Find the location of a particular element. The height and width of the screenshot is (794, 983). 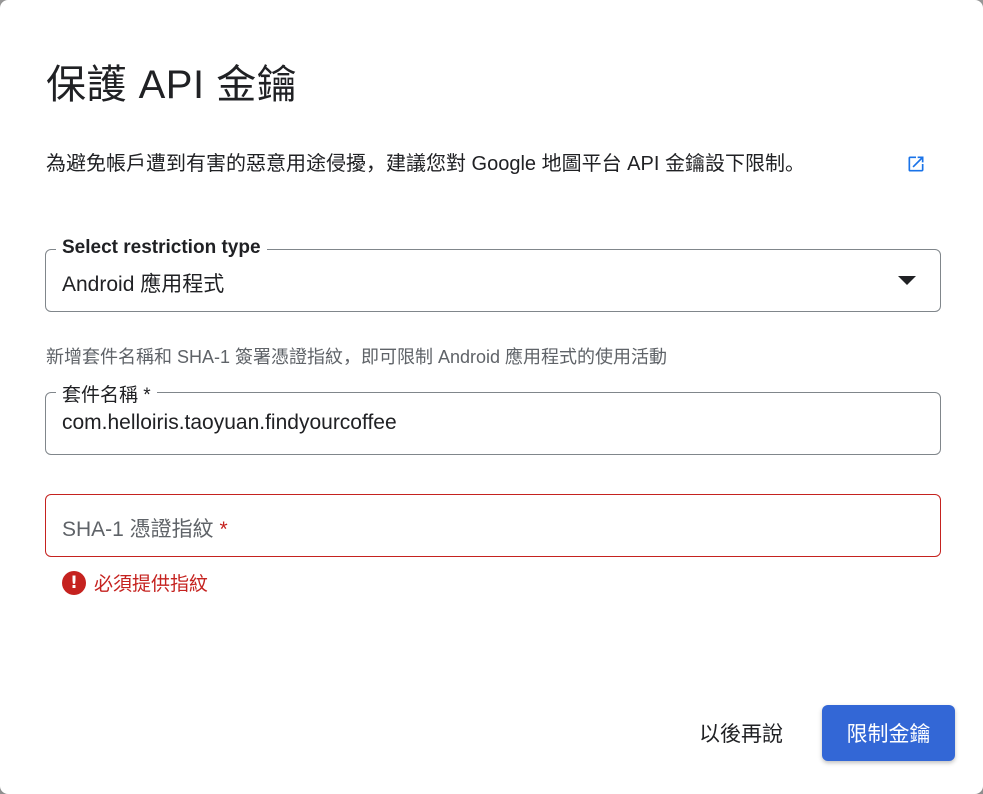

sha1-fingerprint-placeholder: SHA-1 憑證指紋 * is located at coordinates (145, 528).